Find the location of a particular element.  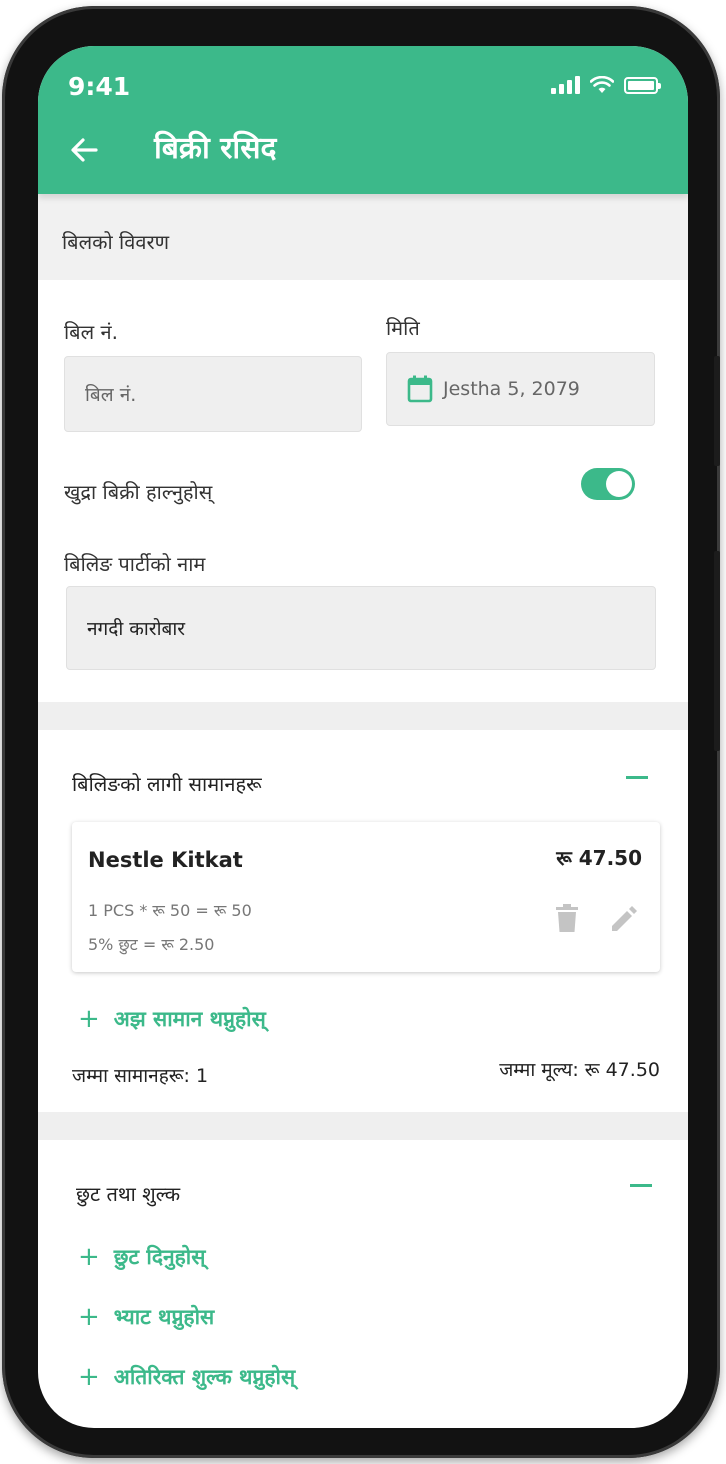

toggle-knob is located at coordinates (619, 484).